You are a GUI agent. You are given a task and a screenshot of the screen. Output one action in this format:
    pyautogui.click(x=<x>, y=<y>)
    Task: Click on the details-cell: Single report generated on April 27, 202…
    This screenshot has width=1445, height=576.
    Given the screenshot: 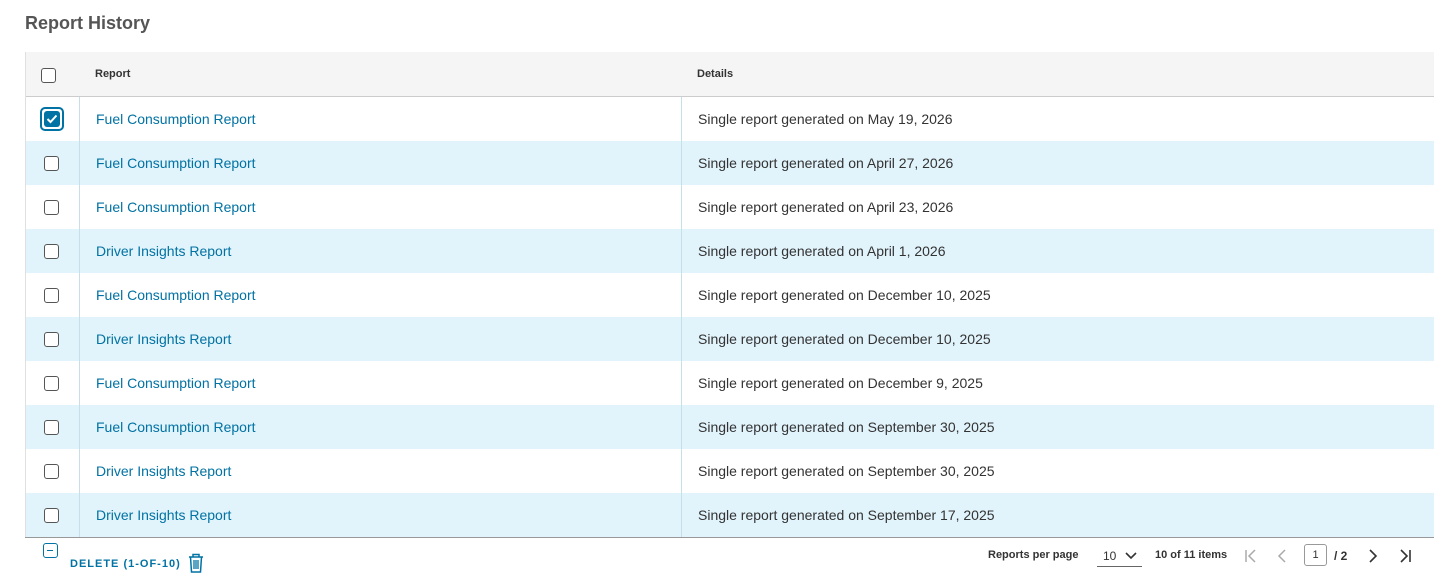 What is the action you would take?
    pyautogui.click(x=1058, y=163)
    